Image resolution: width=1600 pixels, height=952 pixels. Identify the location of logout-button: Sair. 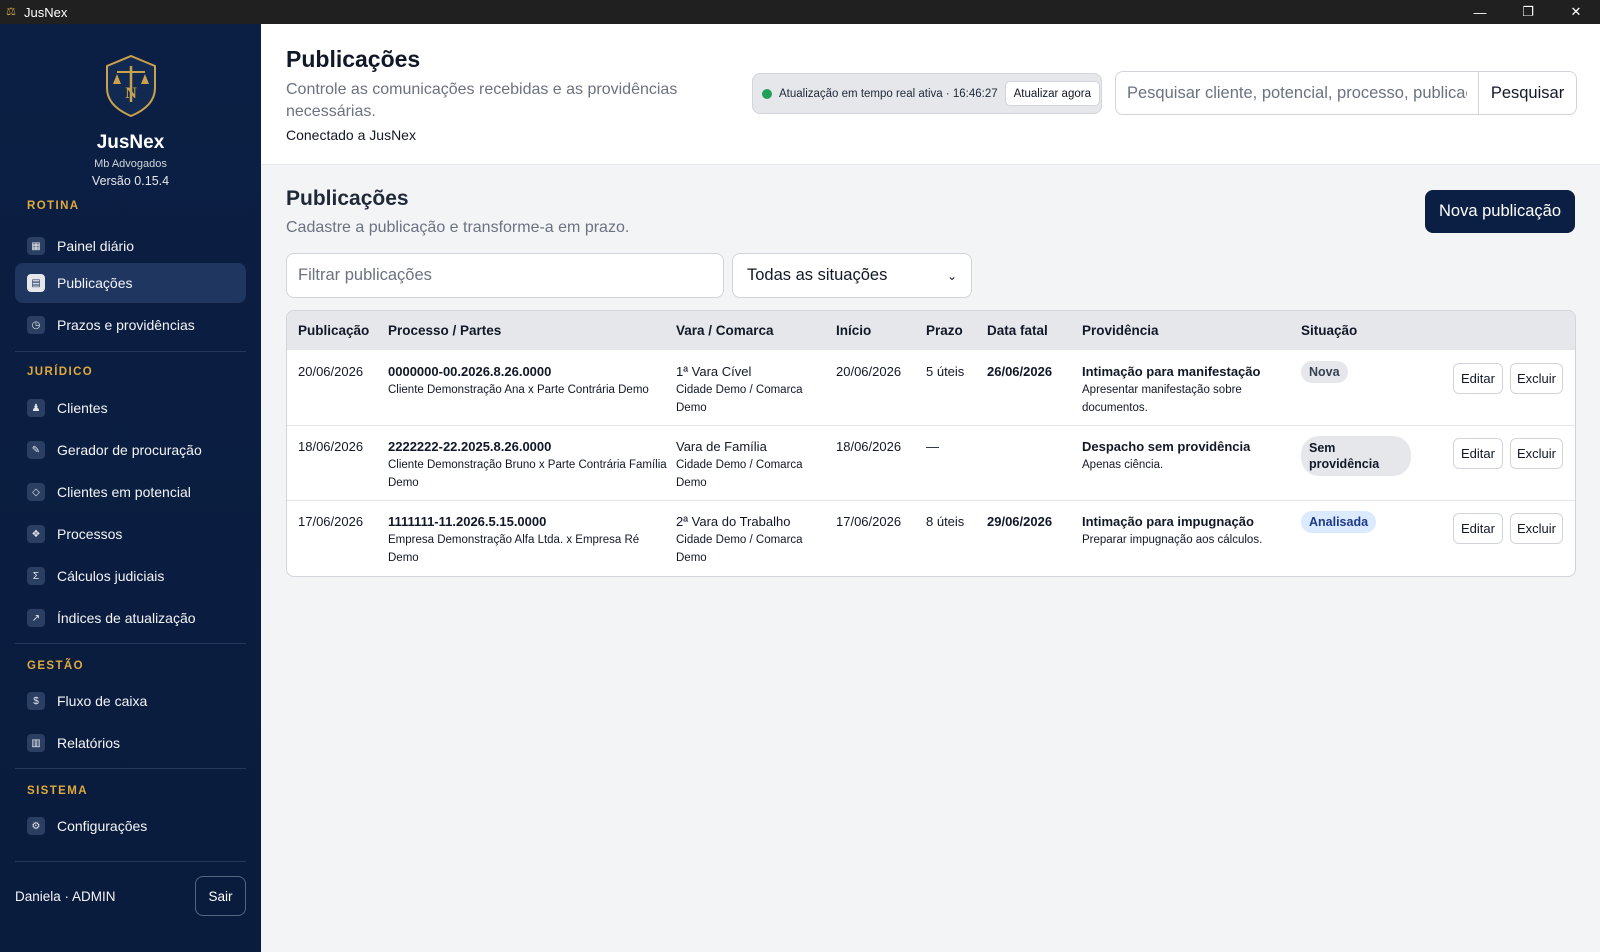
(220, 896).